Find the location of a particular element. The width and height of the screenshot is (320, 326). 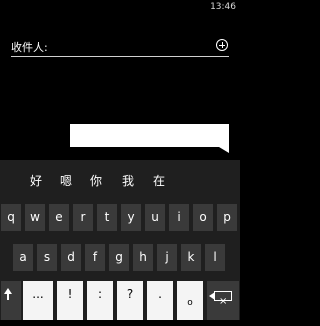

key-h: h is located at coordinates (143, 257).